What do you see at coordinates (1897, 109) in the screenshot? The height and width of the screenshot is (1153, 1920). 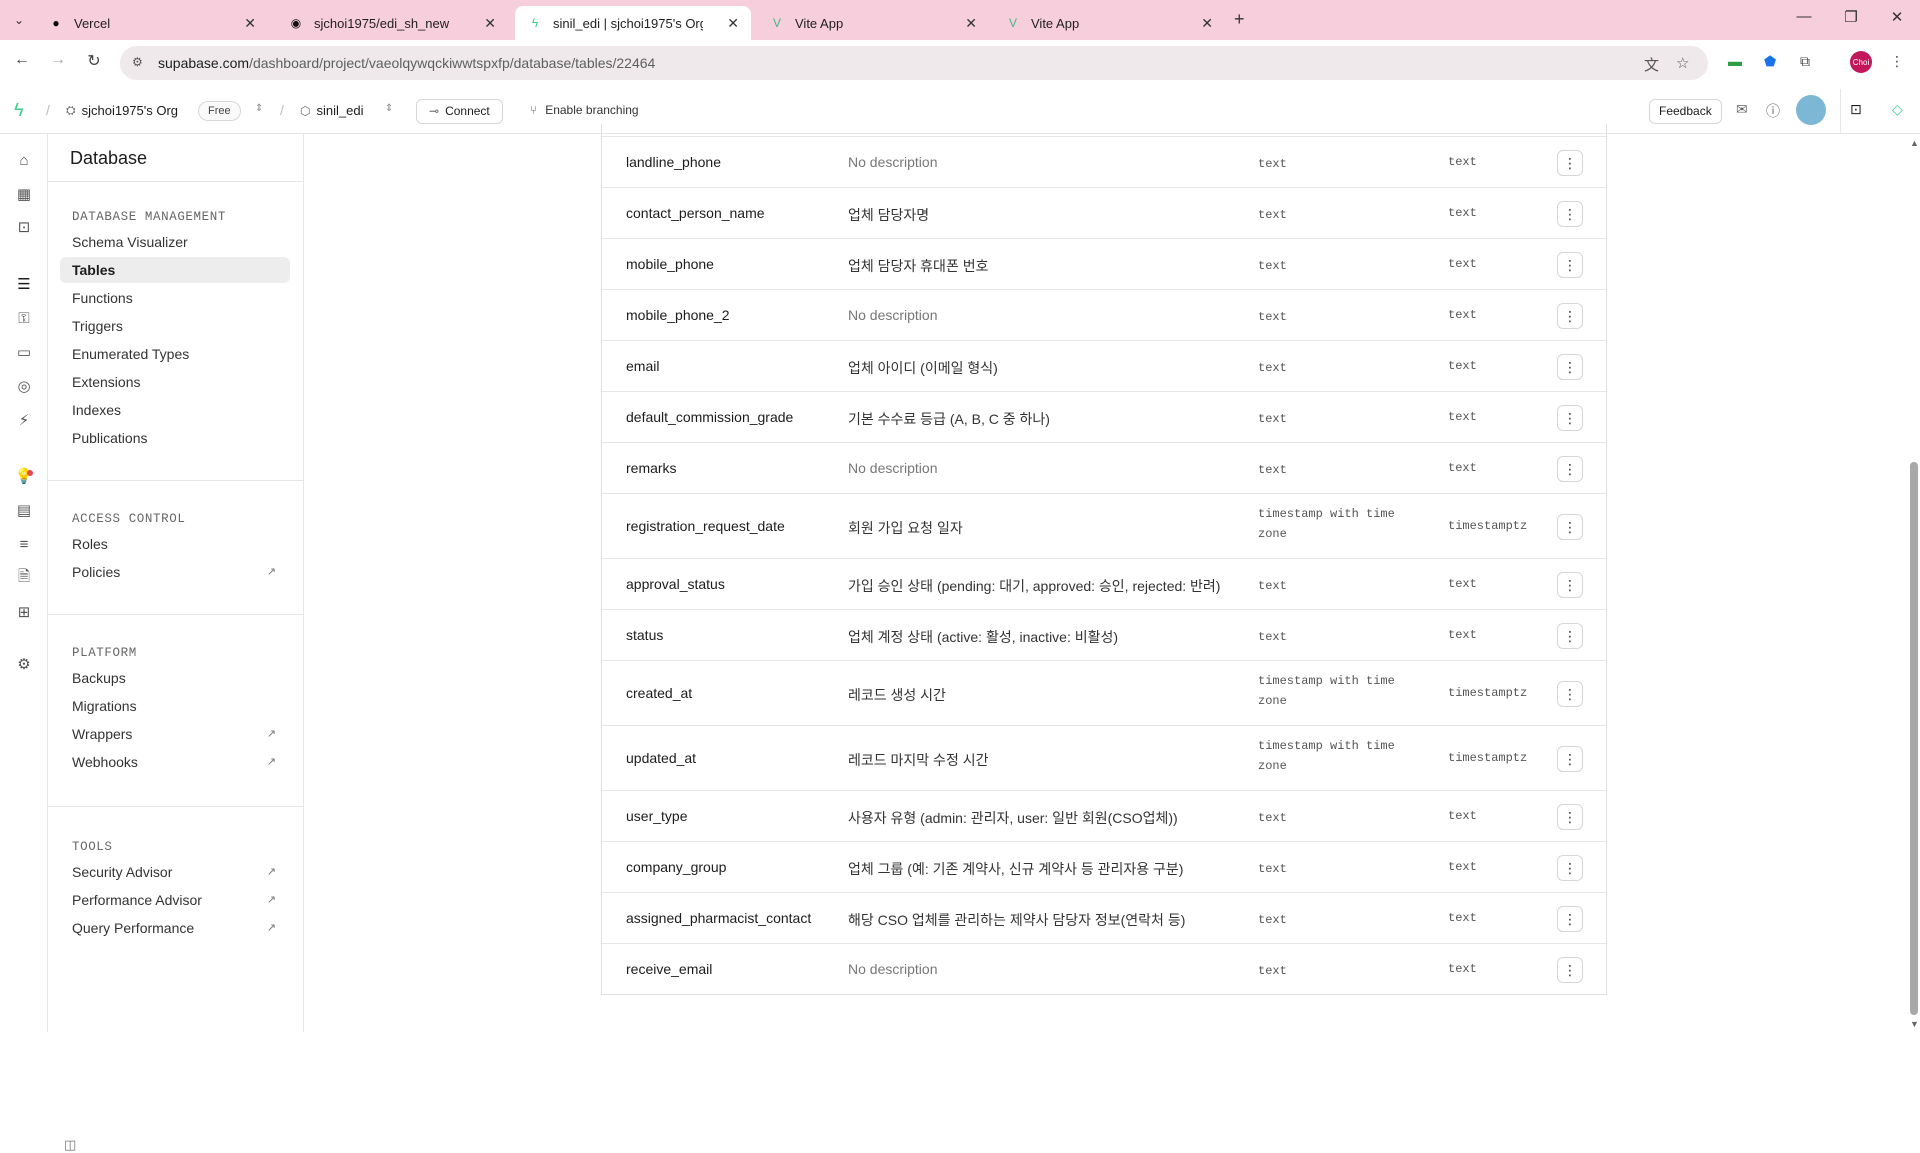 I see `assistant-icon: ◇` at bounding box center [1897, 109].